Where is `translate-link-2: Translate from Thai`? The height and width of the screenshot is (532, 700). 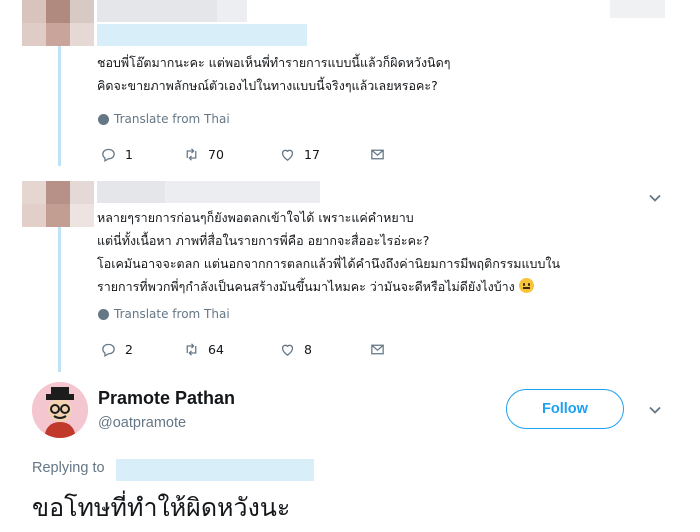 translate-link-2: Translate from Thai is located at coordinates (164, 314).